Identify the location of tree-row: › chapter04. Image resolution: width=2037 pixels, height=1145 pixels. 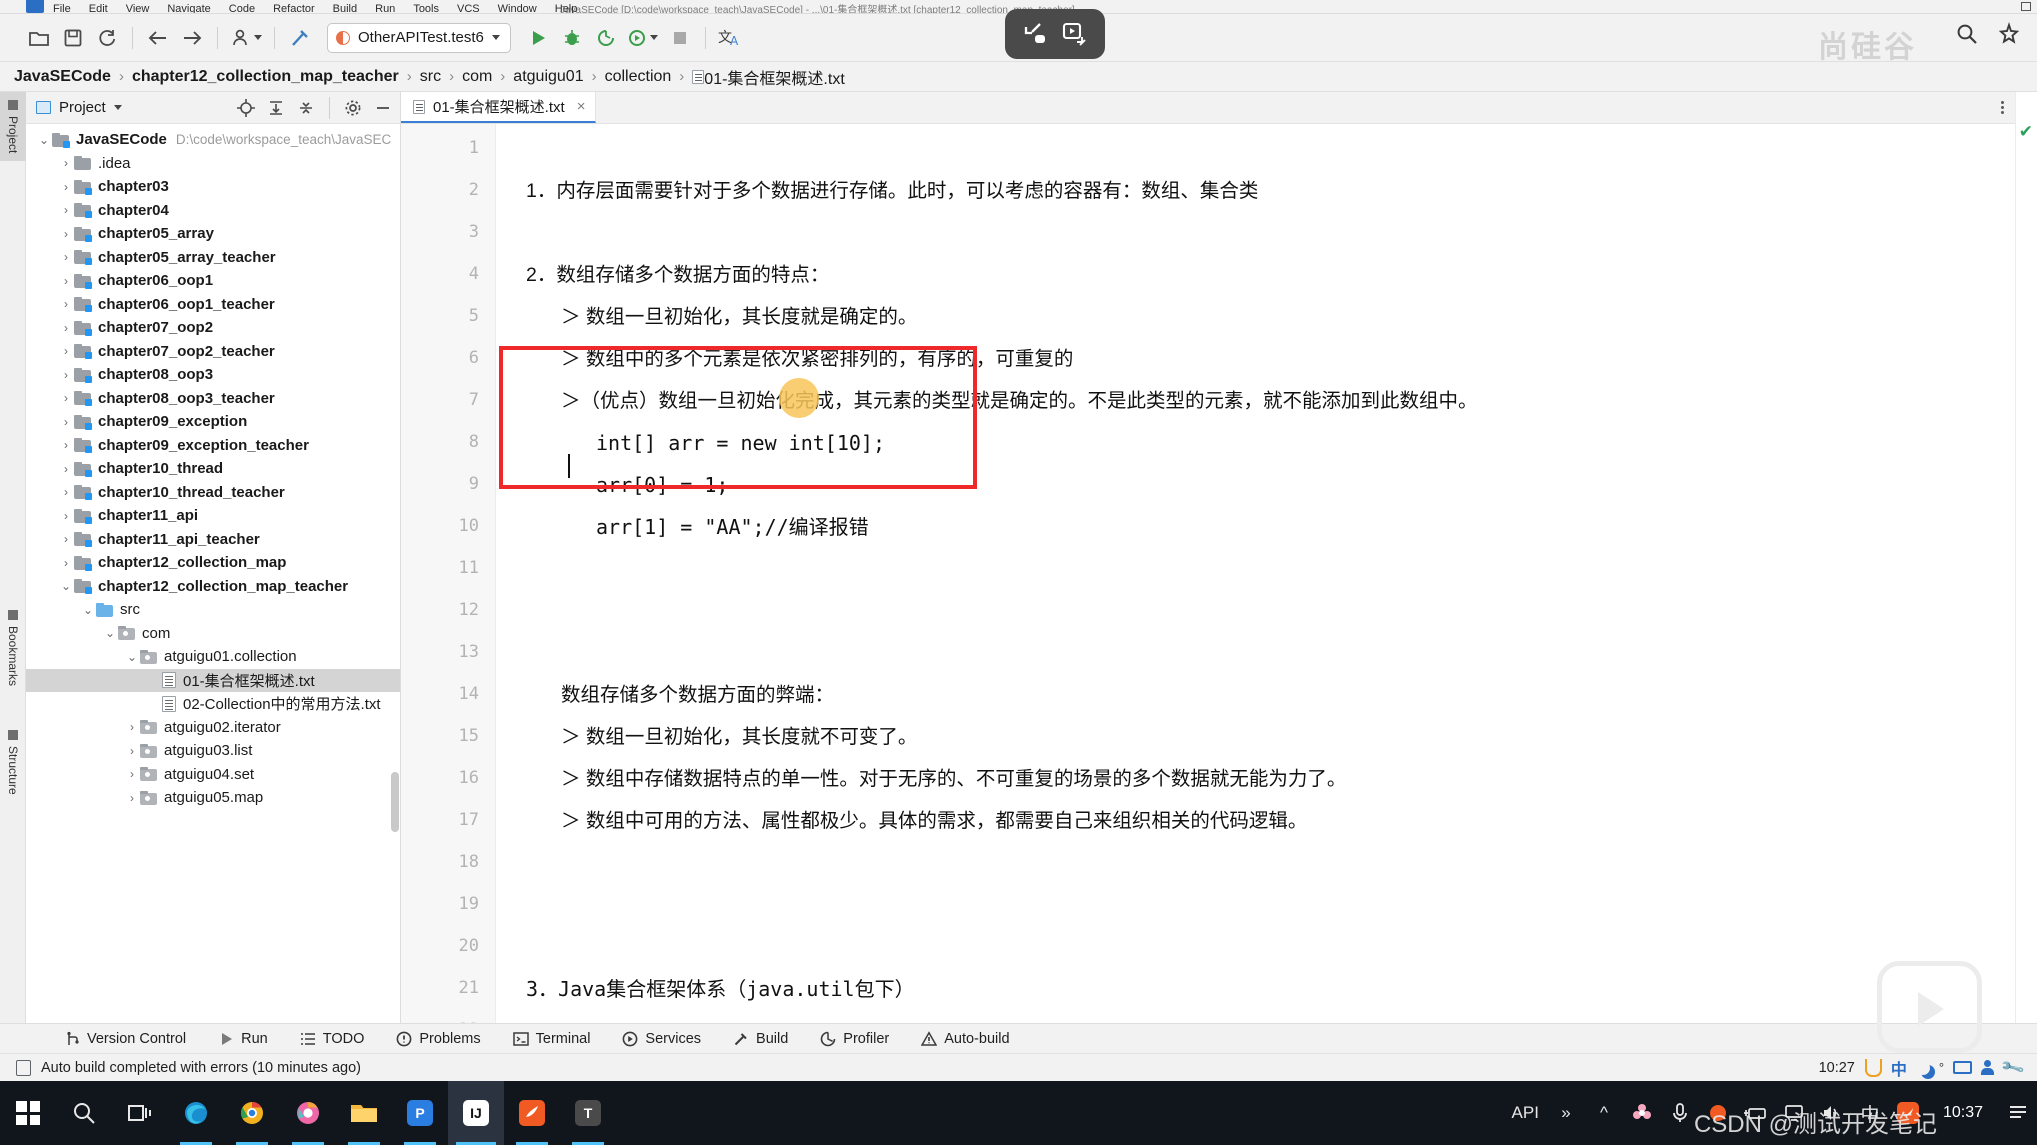
(213, 211).